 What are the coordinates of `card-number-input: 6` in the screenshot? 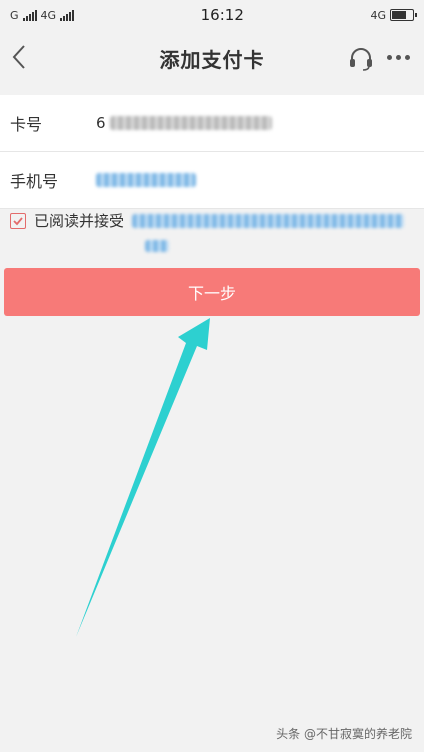 It's located at (184, 123).